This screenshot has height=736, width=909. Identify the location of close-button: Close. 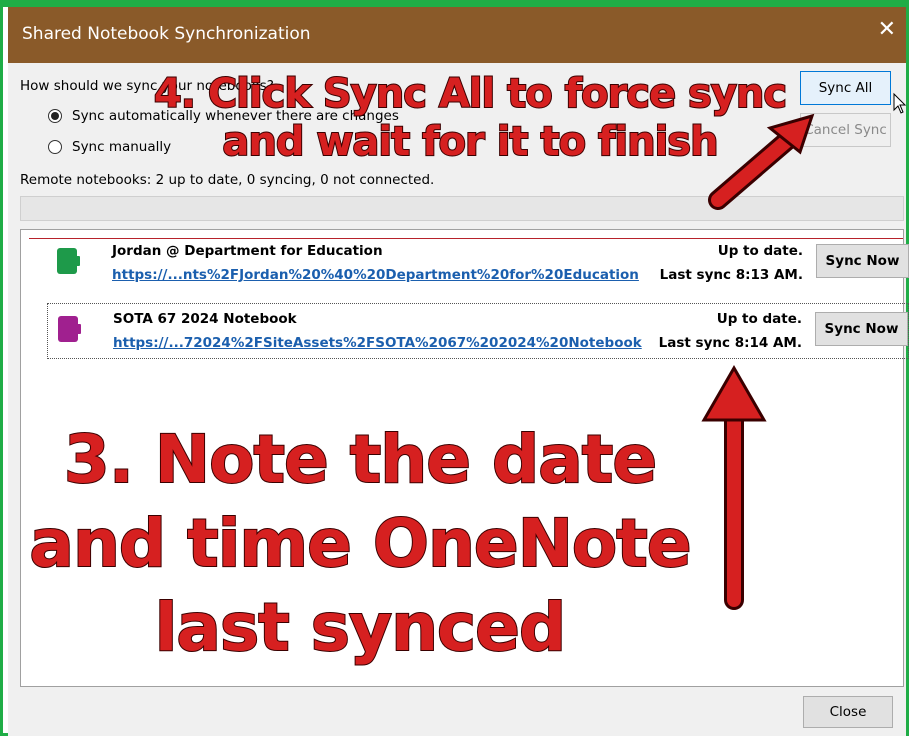
(848, 712).